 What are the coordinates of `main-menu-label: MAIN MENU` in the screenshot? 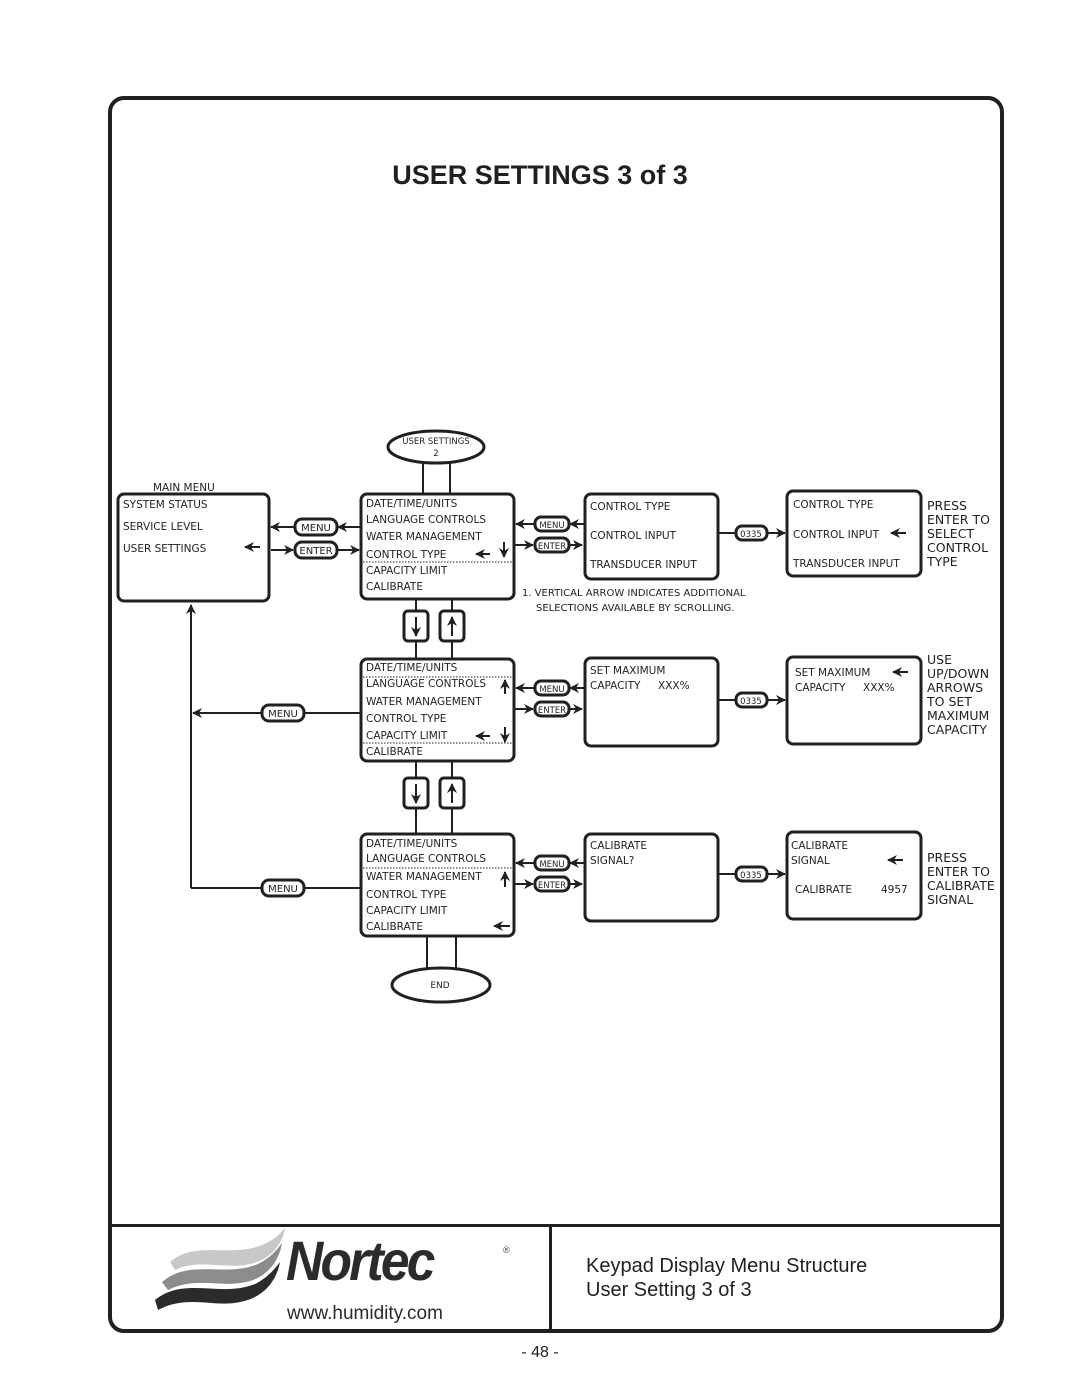 It's located at (184, 488).